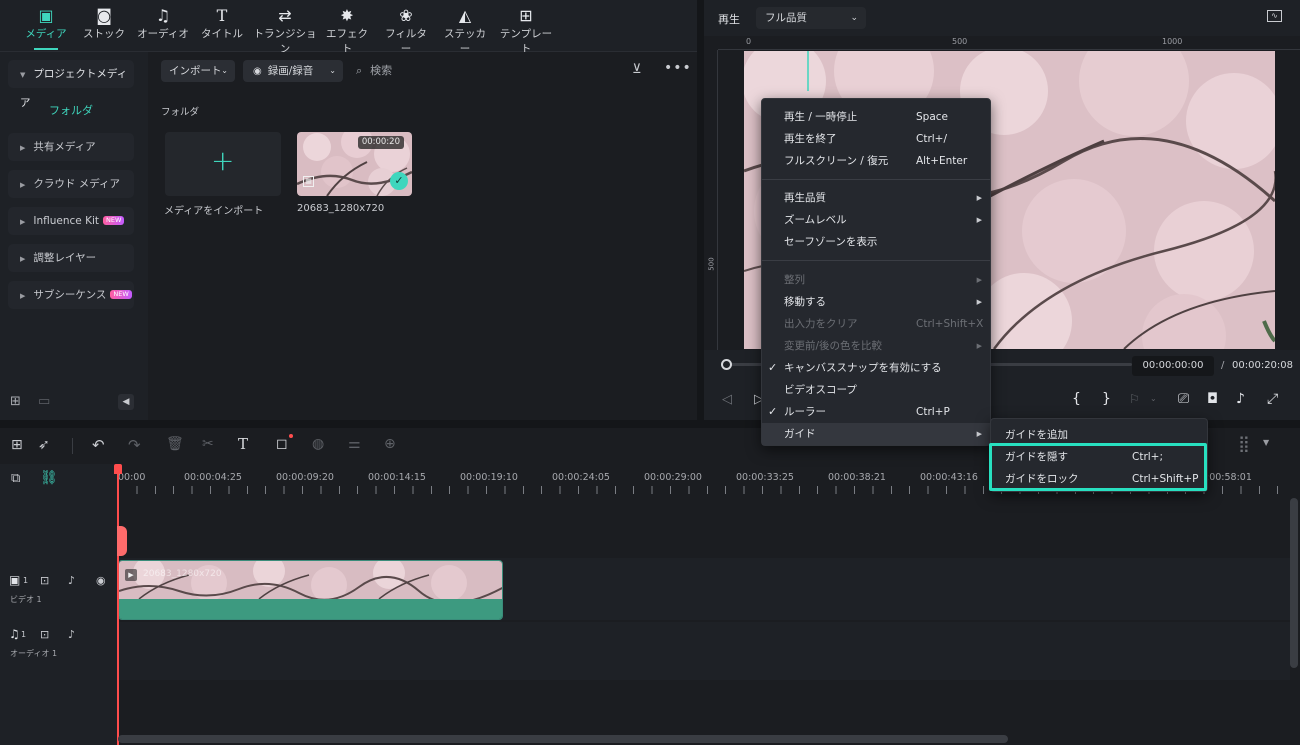 This screenshot has height=745, width=1300. Describe the element at coordinates (876, 390) in the screenshot. I see `menu-item-video-scope: ビデオスコープ` at that location.